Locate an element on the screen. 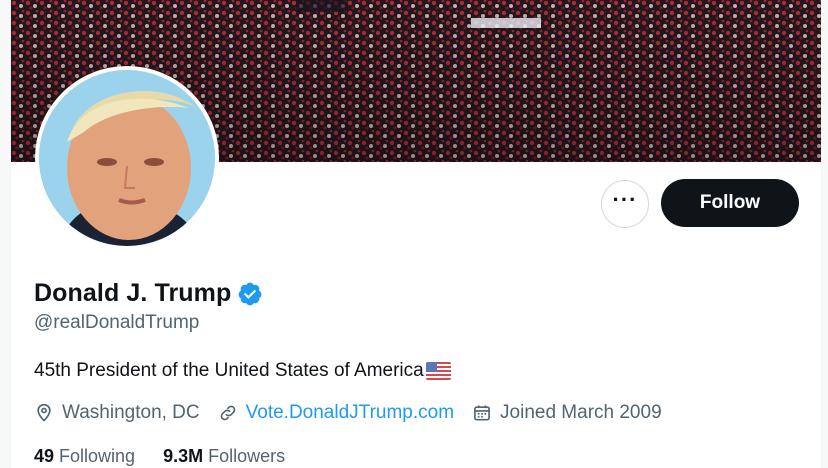 Image resolution: width=828 pixels, height=468 pixels. profile-stats: 49 Following 9.3M Followers is located at coordinates (173, 456).